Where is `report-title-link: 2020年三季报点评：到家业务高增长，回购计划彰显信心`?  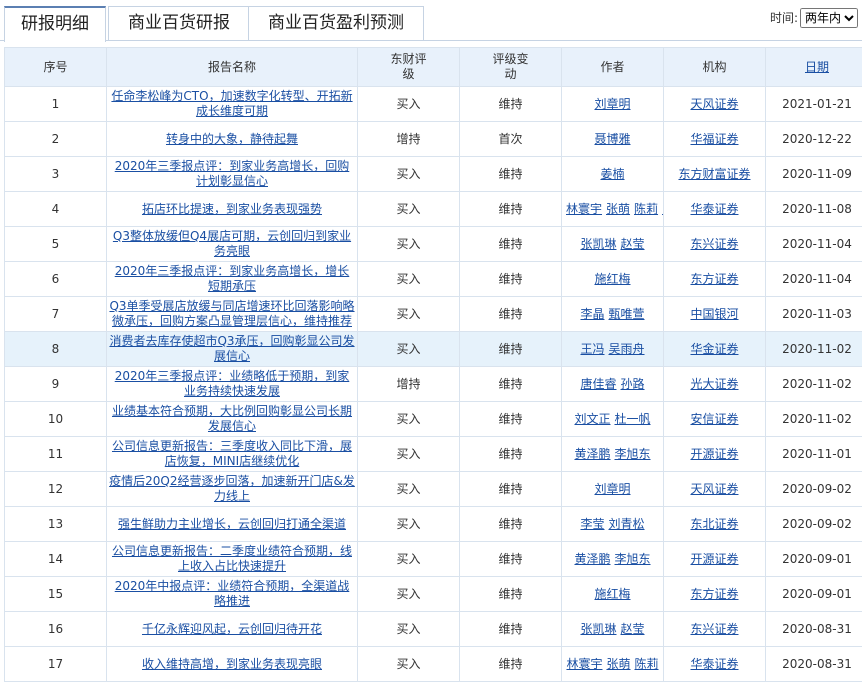 report-title-link: 2020年三季报点评：到家业务高增长，回购计划彰显信心 is located at coordinates (232, 173).